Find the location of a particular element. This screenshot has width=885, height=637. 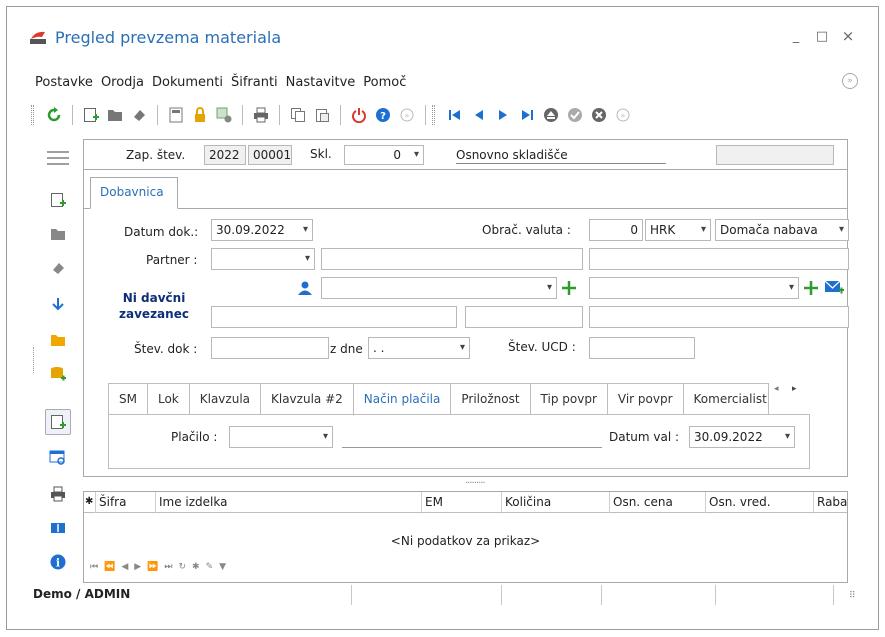

tab-dobavnica: Dobavnica is located at coordinates (134, 193).